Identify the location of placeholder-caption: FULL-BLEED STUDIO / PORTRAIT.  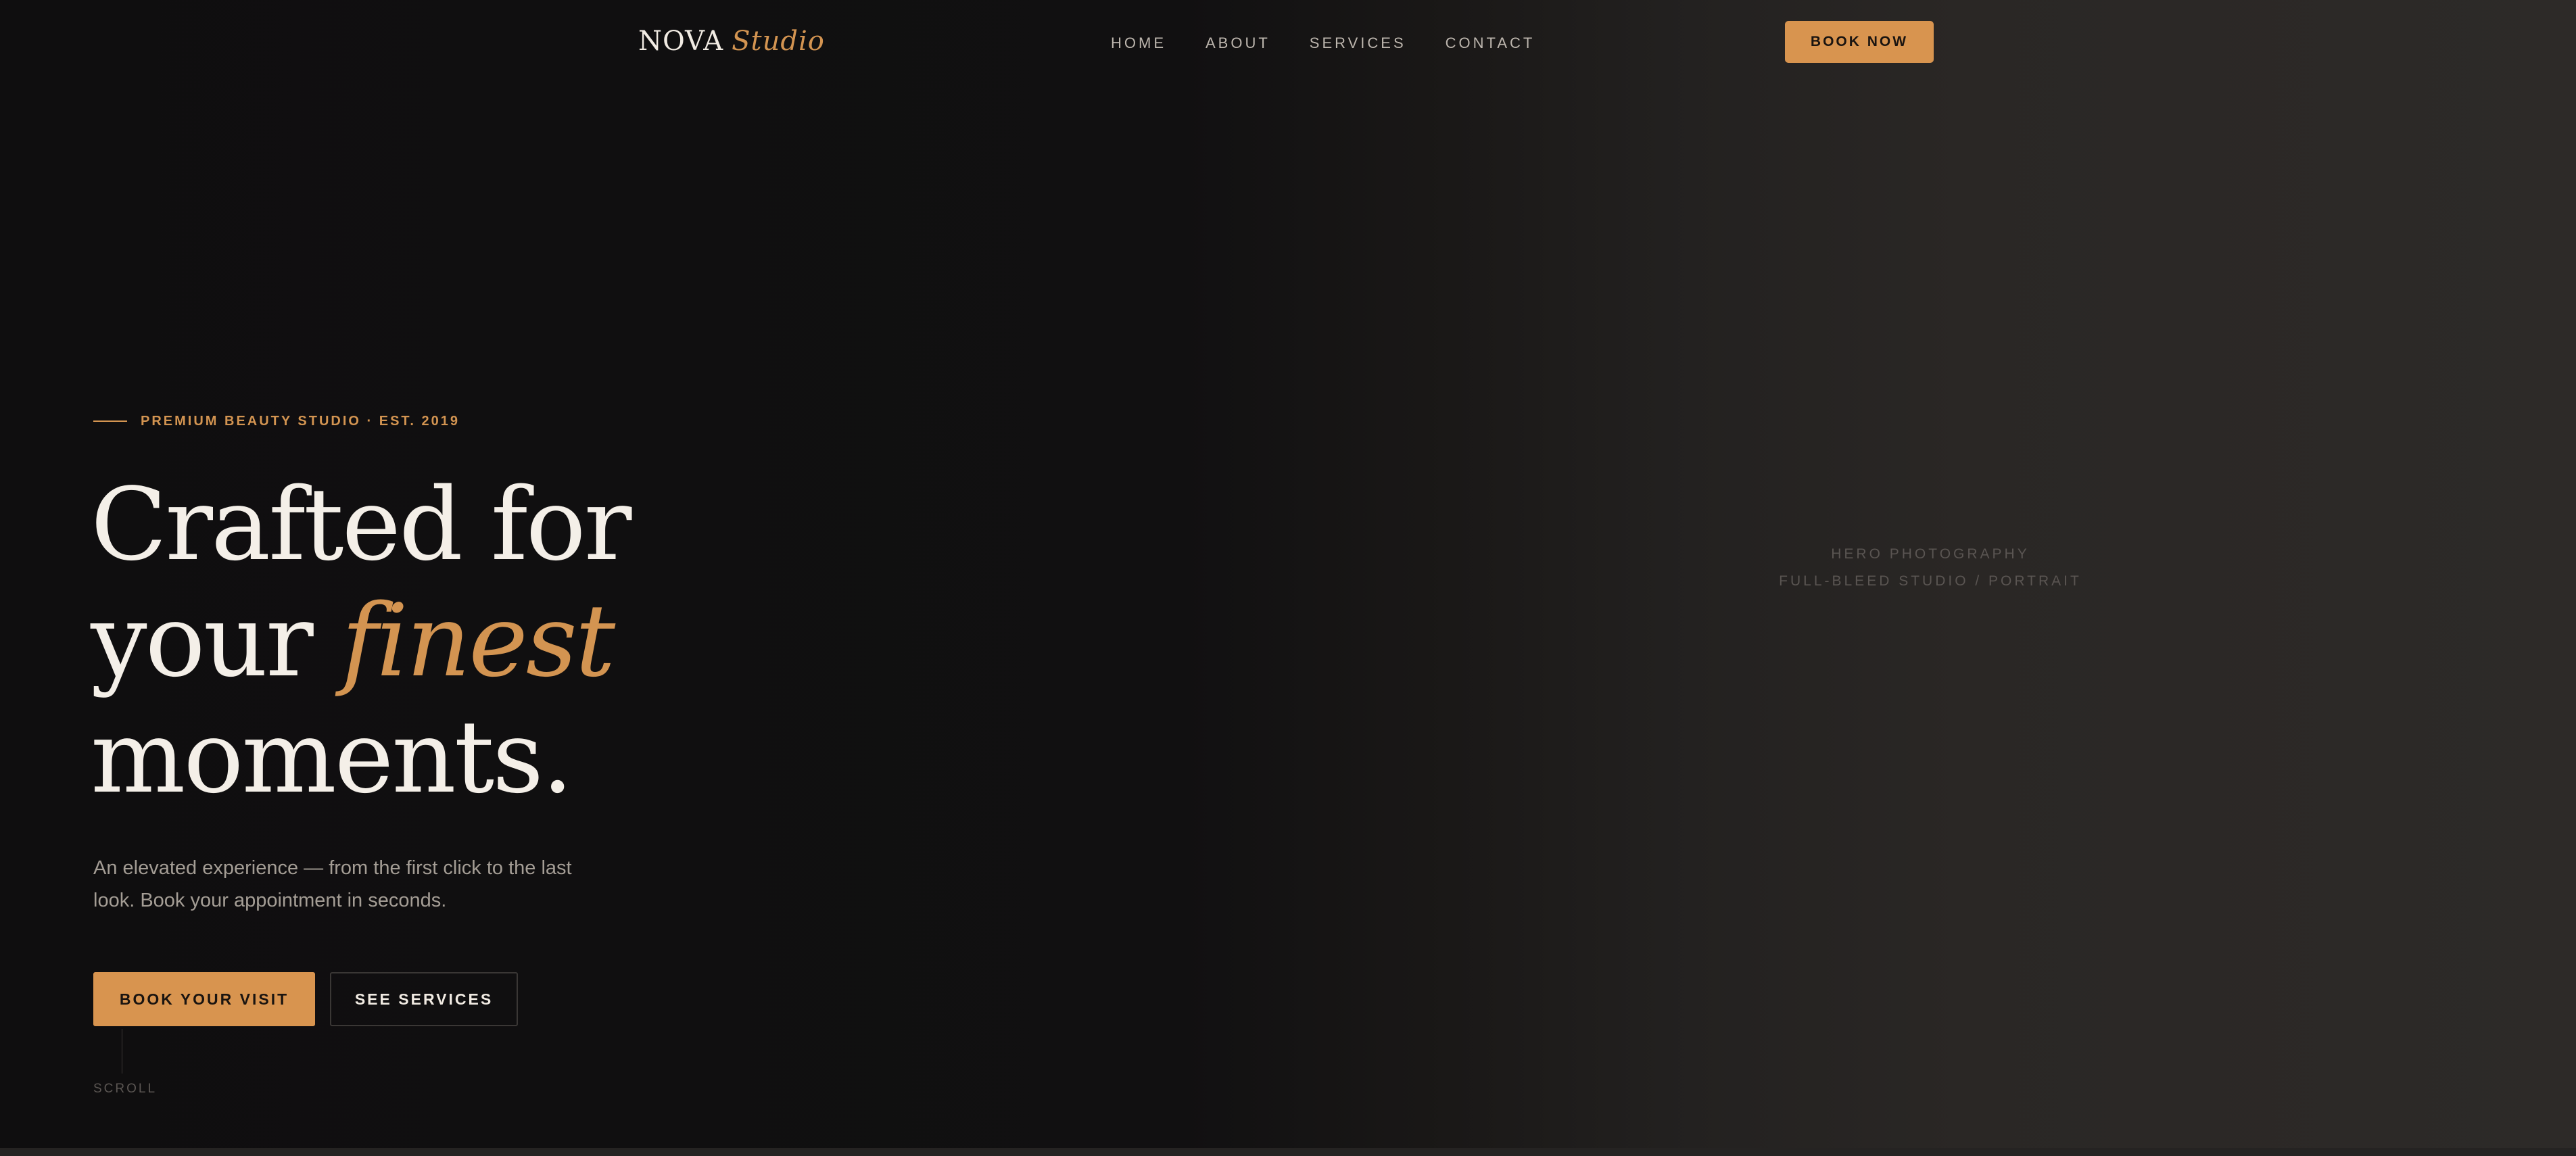
(1930, 581).